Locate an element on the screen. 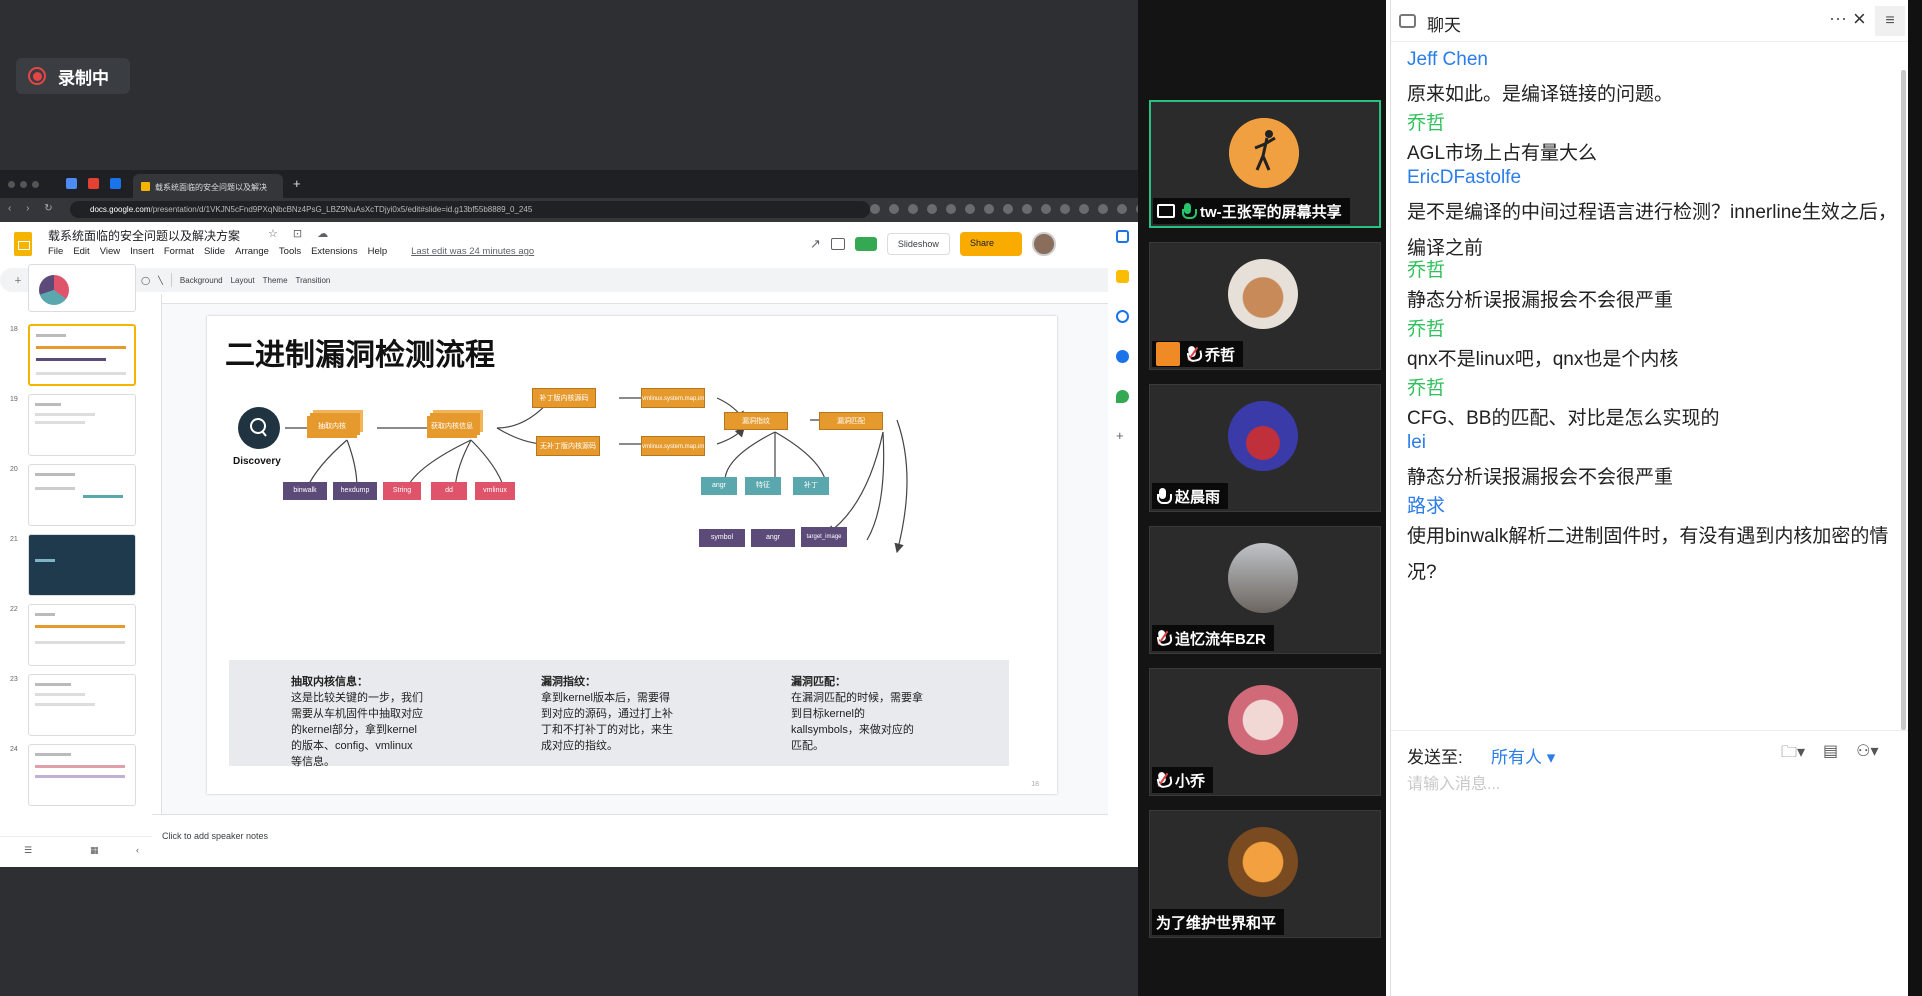 The height and width of the screenshot is (996, 1922). slide-thumbnail-20: 20 is located at coordinates (72, 496).